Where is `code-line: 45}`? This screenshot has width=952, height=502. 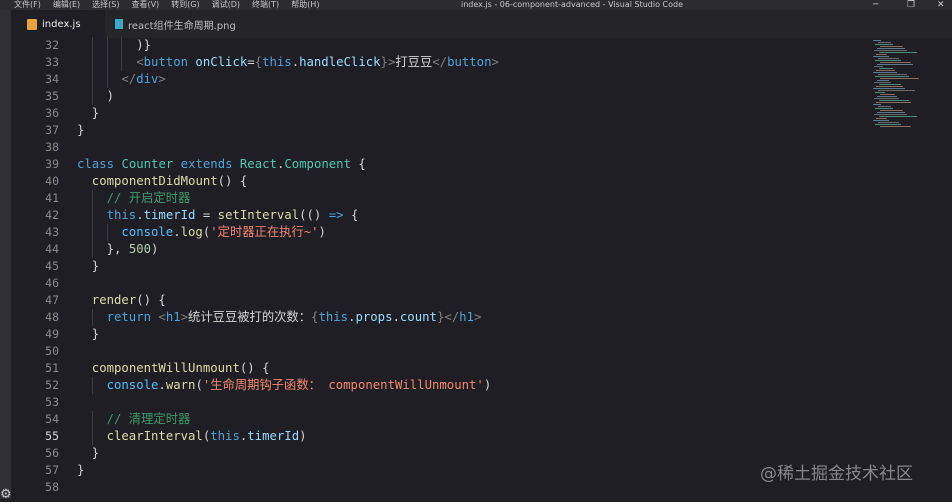 code-line: 45} is located at coordinates (441, 266).